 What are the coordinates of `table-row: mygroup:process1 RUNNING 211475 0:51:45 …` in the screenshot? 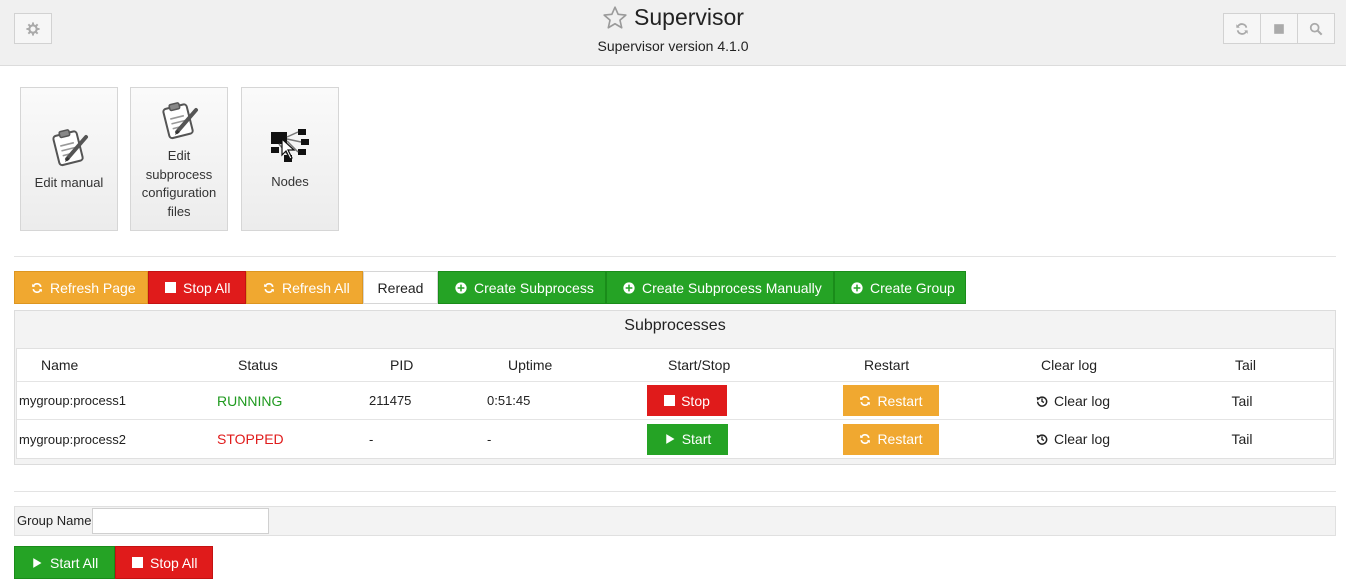 It's located at (675, 401).